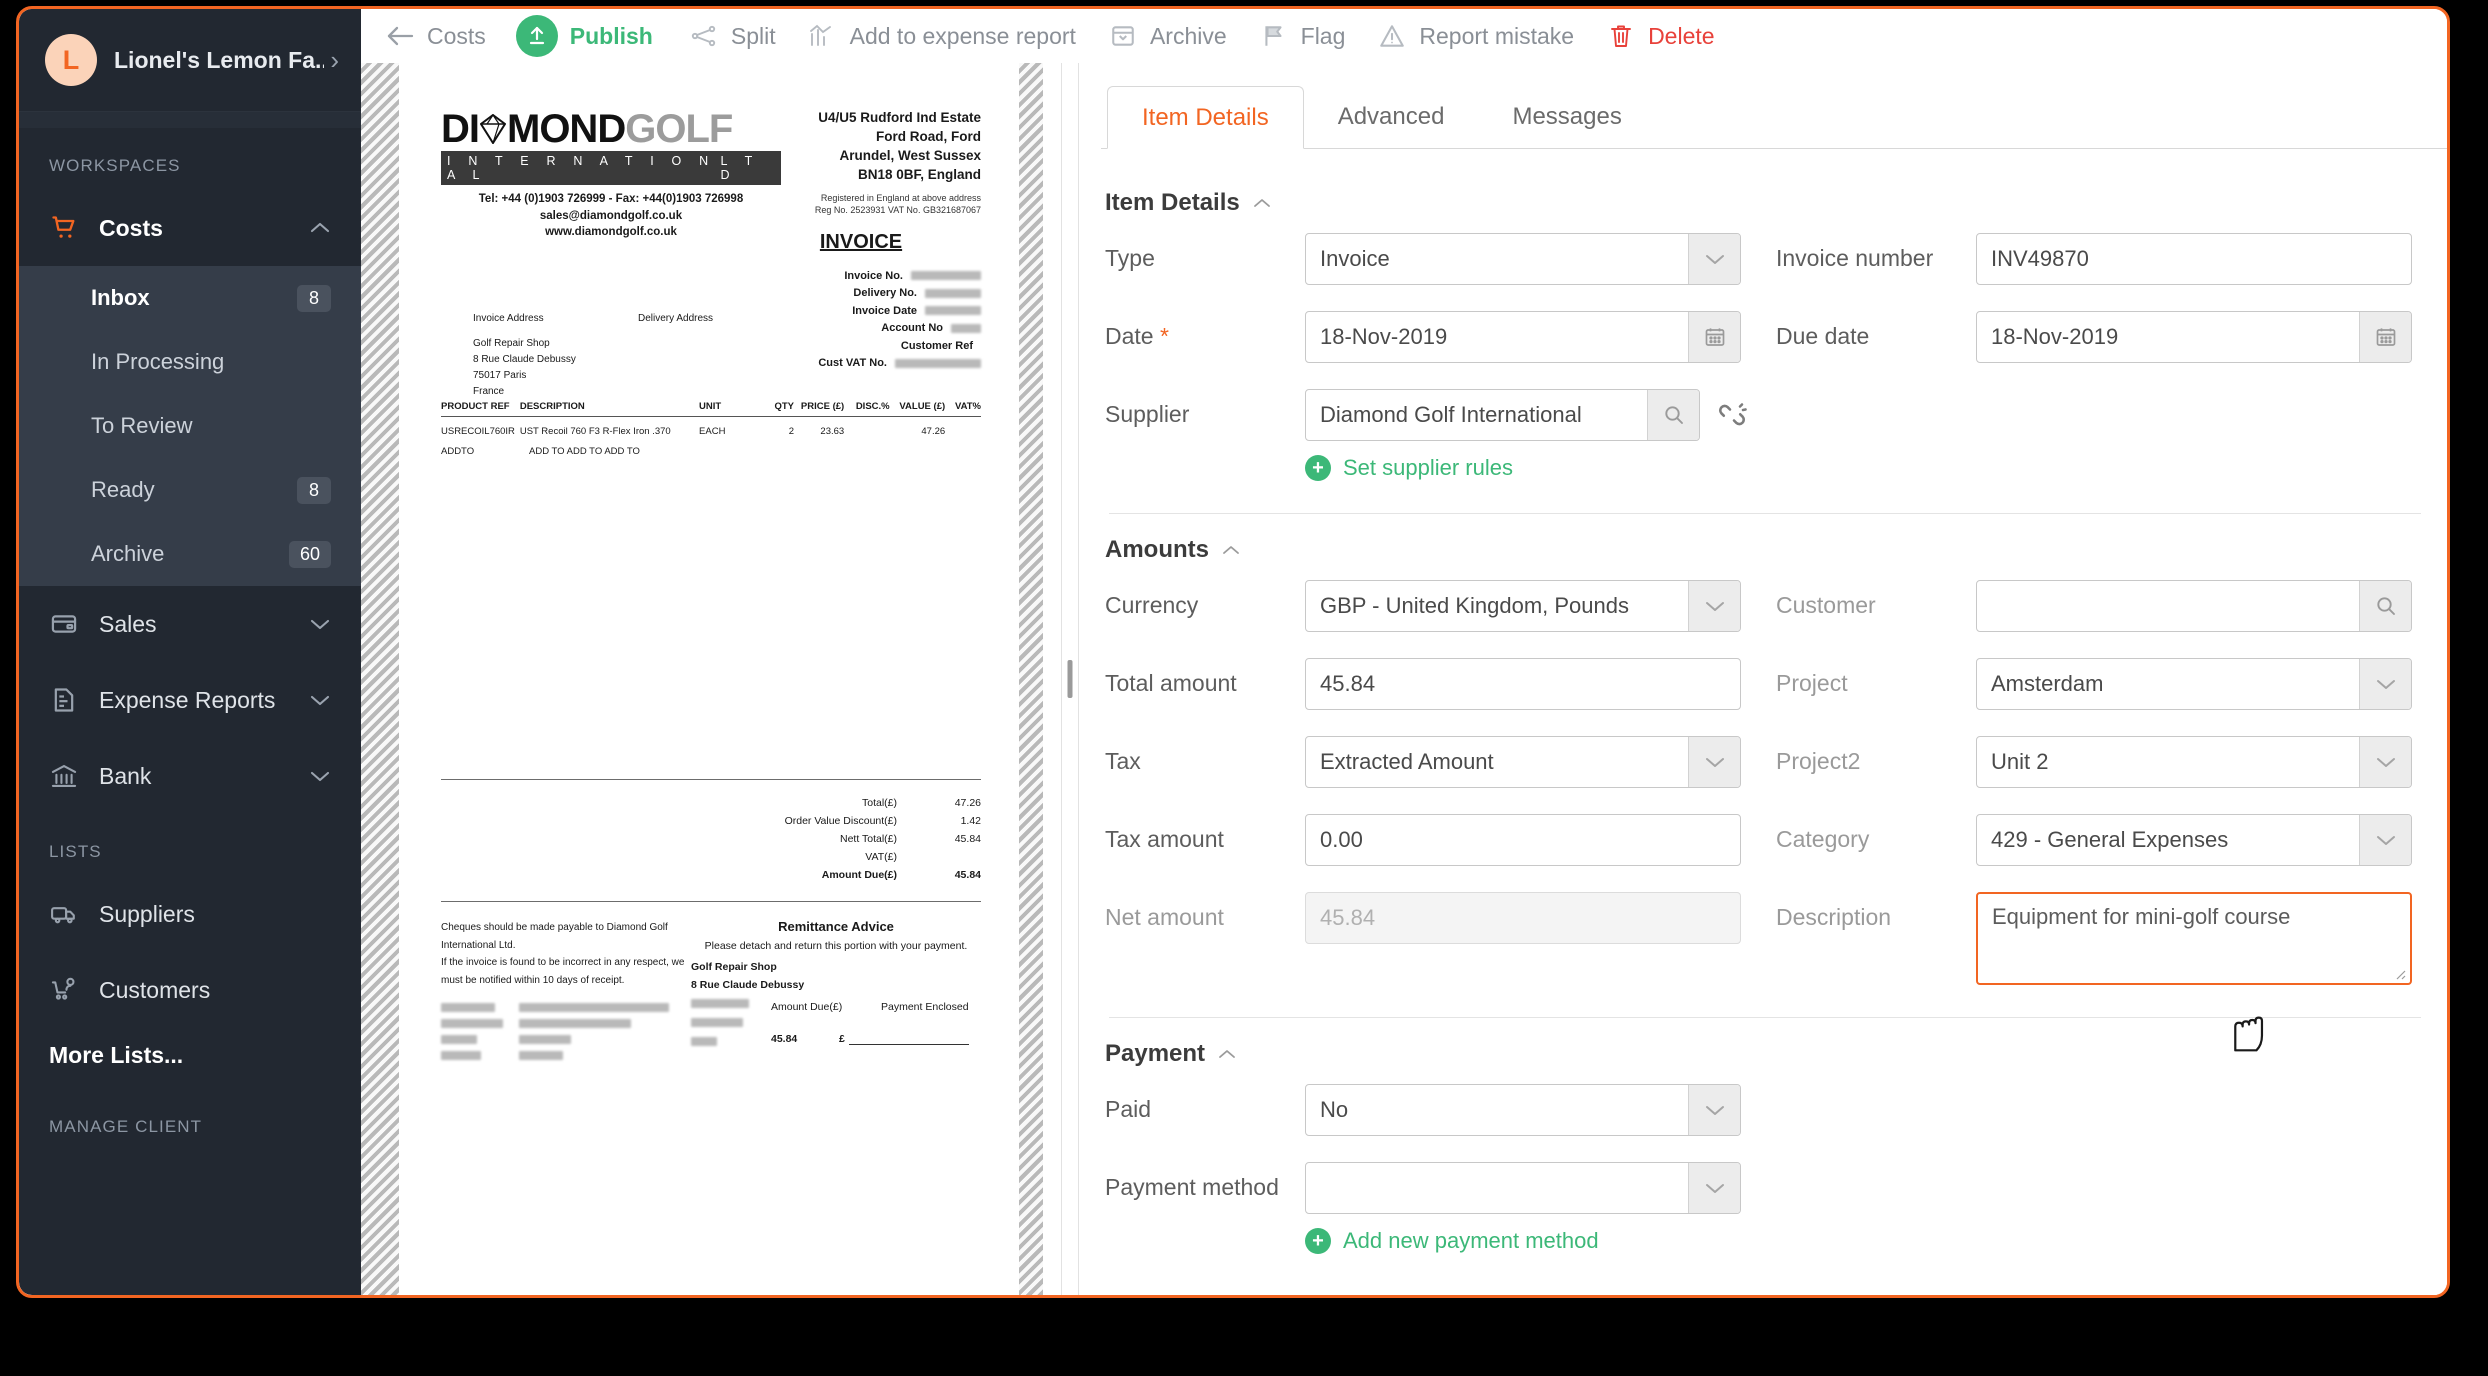  I want to click on diamond-glyph-icon, so click(493, 129).